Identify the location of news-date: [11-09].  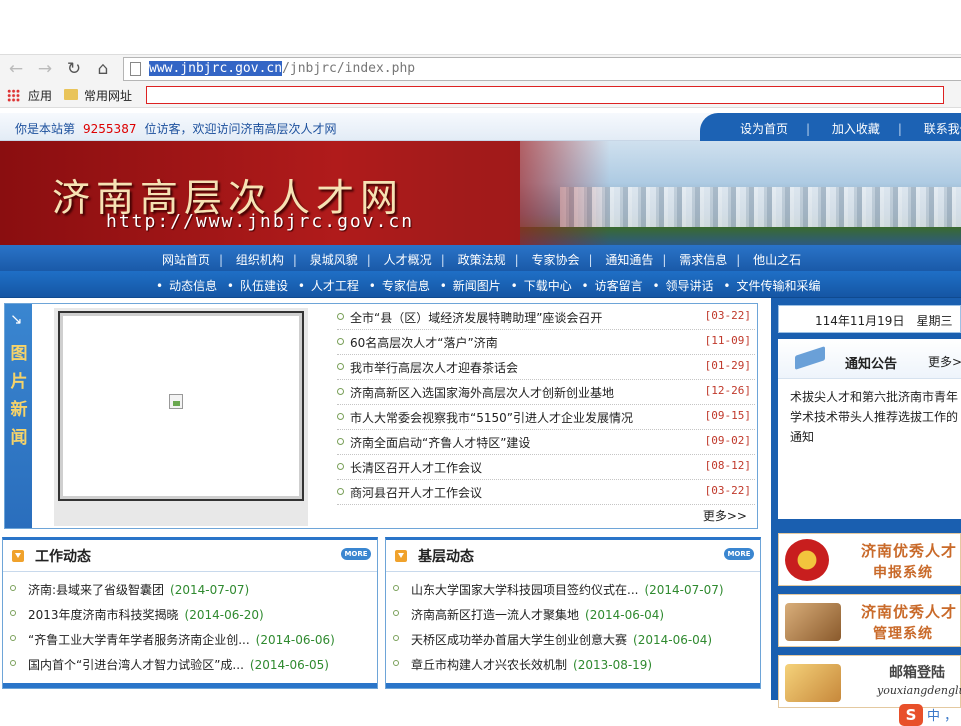
(727, 340).